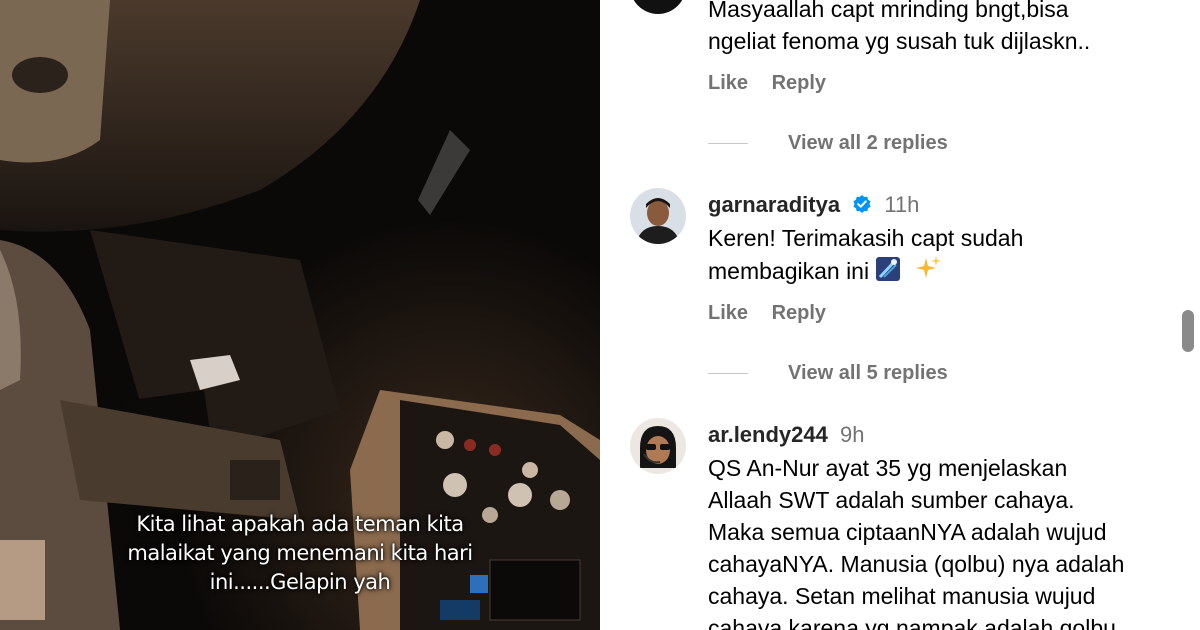 This screenshot has width=1200, height=630. What do you see at coordinates (852, 434) in the screenshot?
I see `comment-time: 9h` at bounding box center [852, 434].